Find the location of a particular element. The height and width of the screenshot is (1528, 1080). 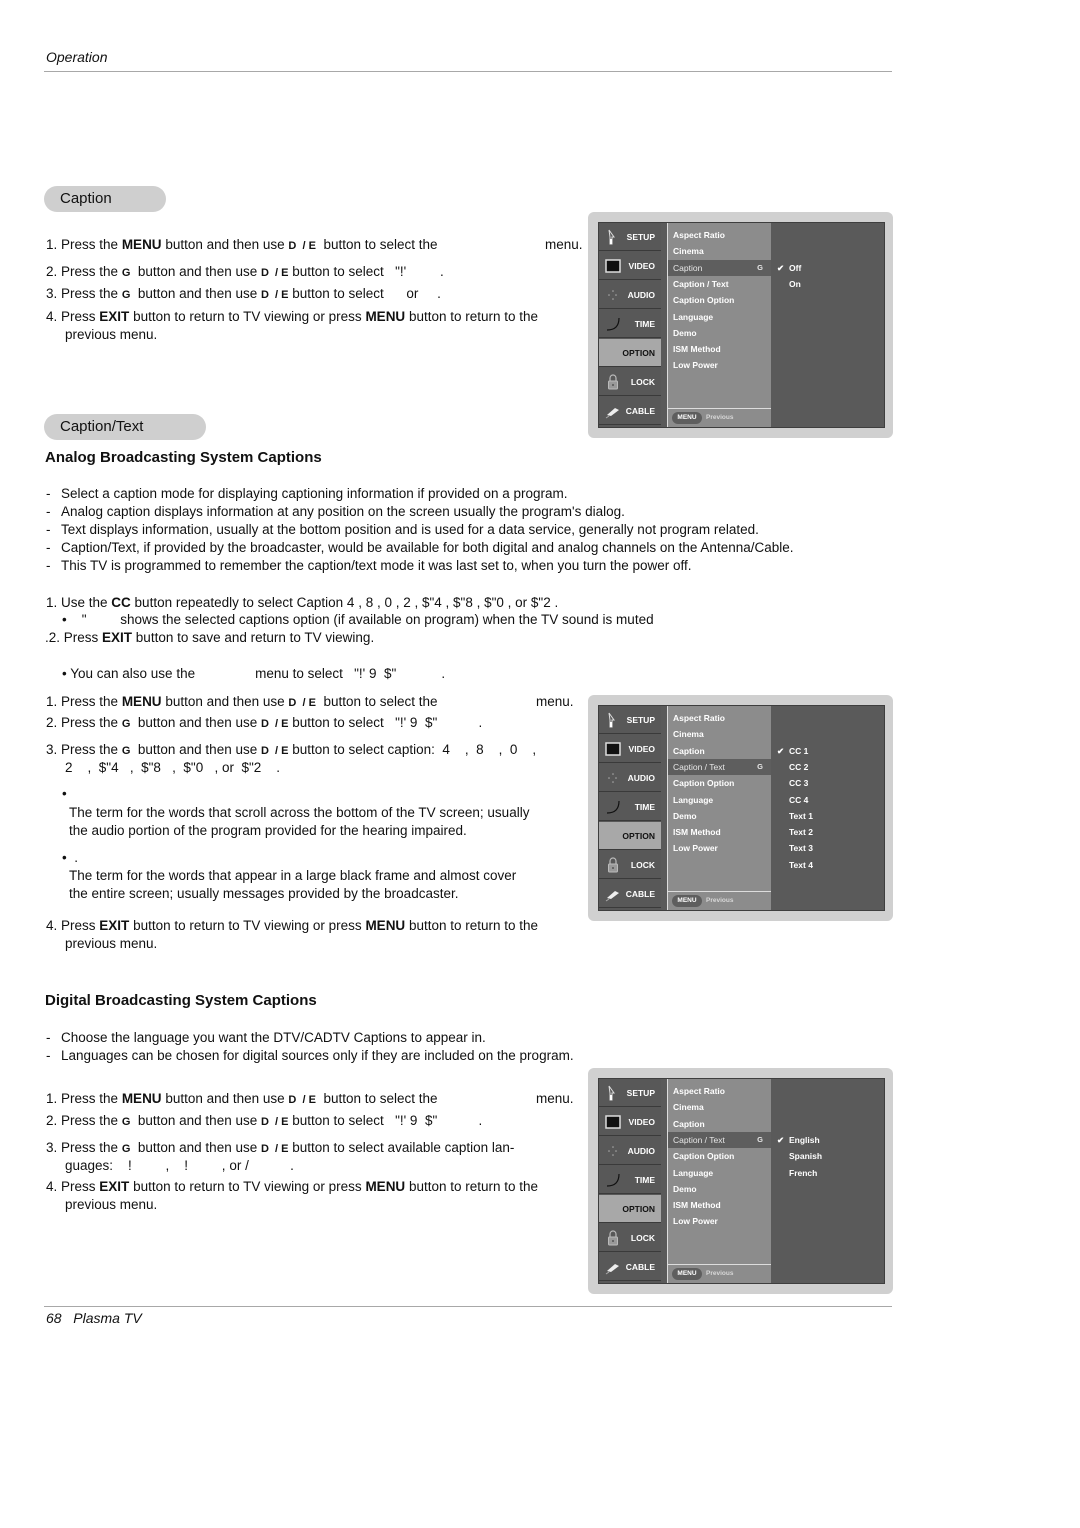

caption-text-section-pill: Caption/Text is located at coordinates (125, 427).